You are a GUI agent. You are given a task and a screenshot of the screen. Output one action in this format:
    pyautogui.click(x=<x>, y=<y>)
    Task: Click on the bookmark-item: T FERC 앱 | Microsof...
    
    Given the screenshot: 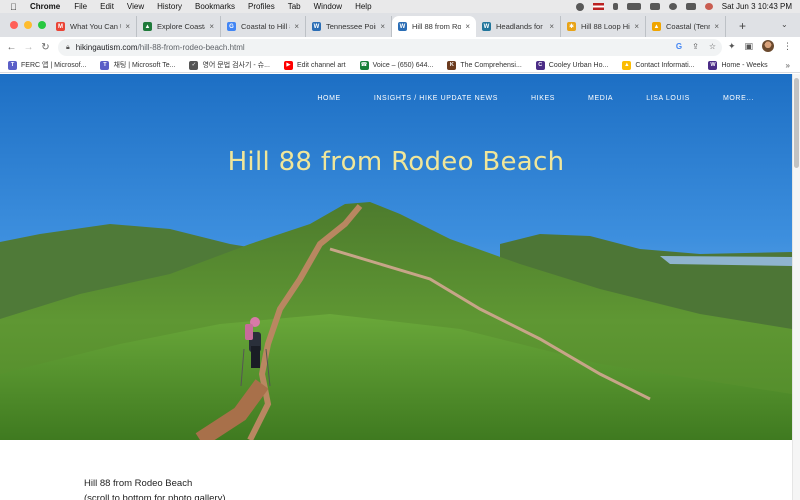 What is the action you would take?
    pyautogui.click(x=47, y=65)
    